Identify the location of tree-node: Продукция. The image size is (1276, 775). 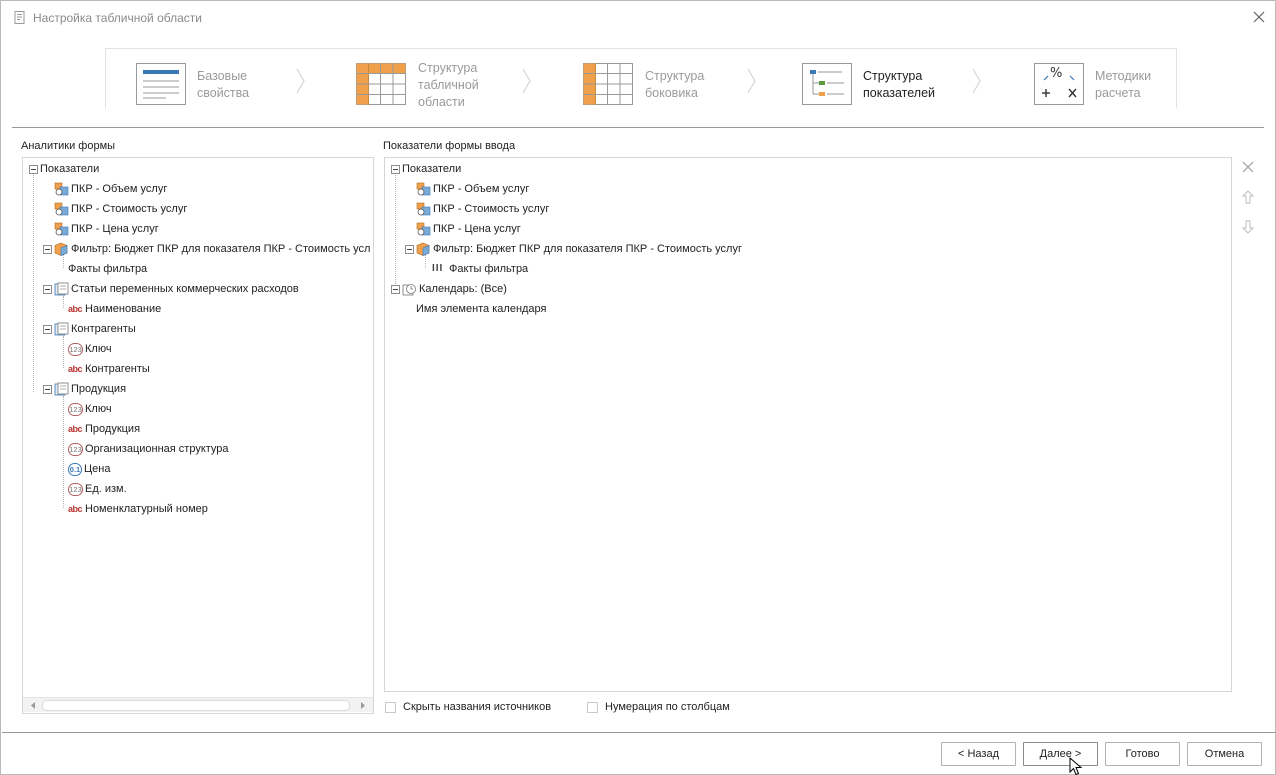
(84, 389).